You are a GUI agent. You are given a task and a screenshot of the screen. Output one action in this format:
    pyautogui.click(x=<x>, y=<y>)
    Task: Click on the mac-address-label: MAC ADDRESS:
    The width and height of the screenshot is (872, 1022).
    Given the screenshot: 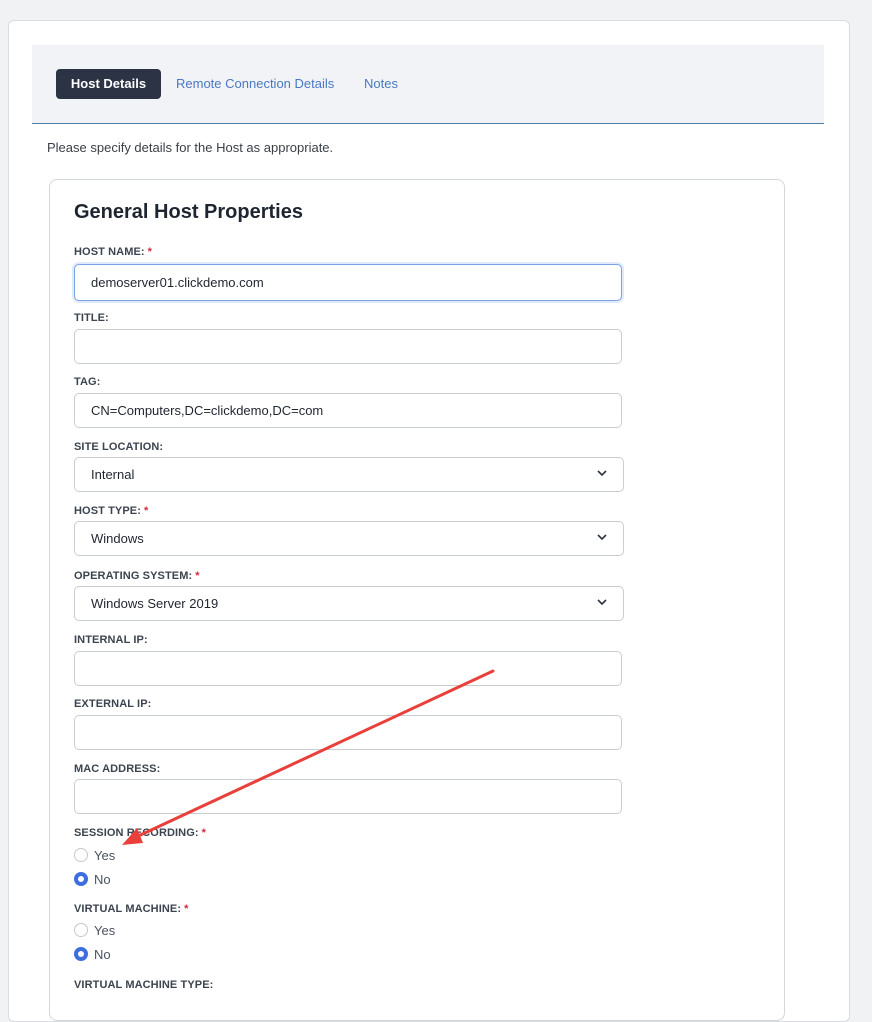 What is the action you would take?
    pyautogui.click(x=117, y=769)
    